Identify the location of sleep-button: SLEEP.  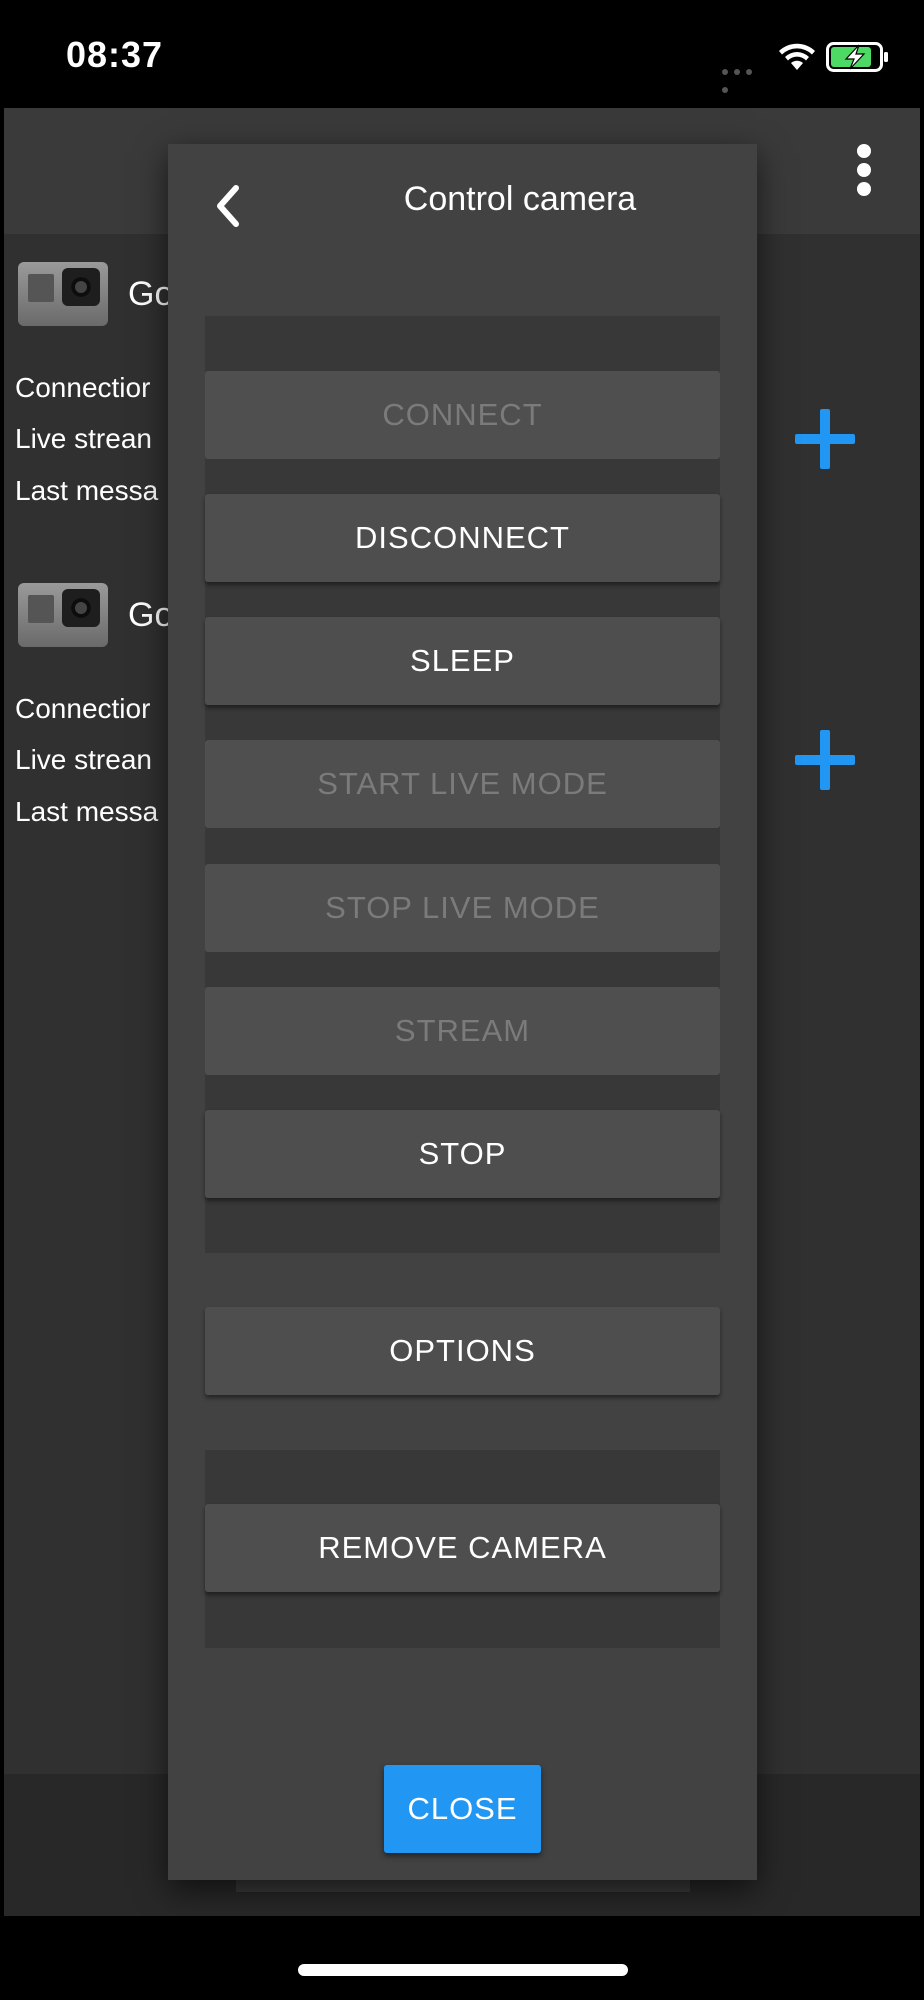
(462, 661).